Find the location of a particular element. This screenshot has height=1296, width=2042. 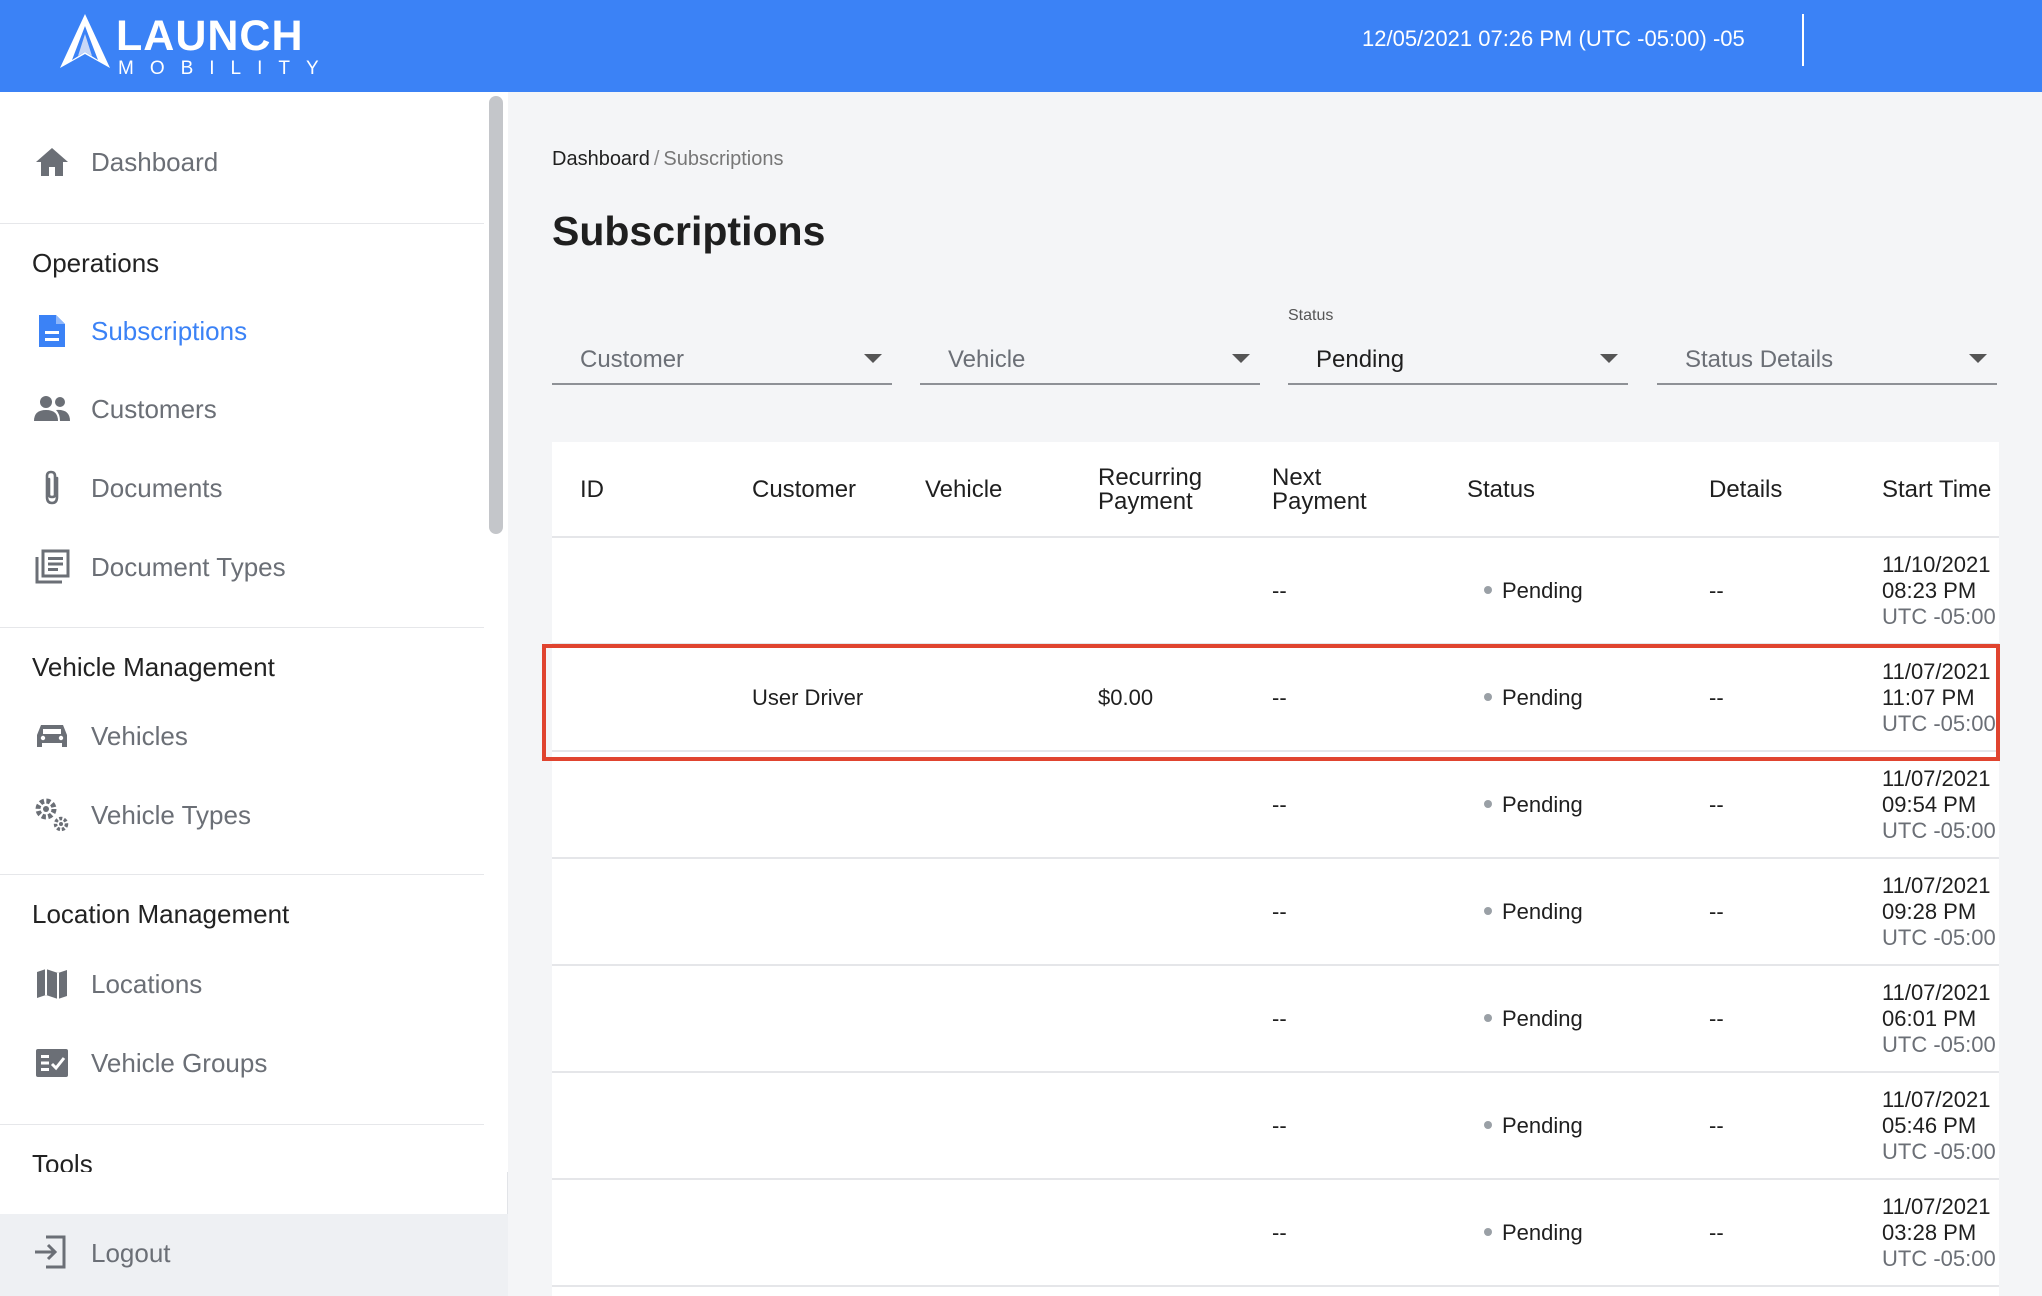

start-time: 11:07 PM is located at coordinates (1928, 697).